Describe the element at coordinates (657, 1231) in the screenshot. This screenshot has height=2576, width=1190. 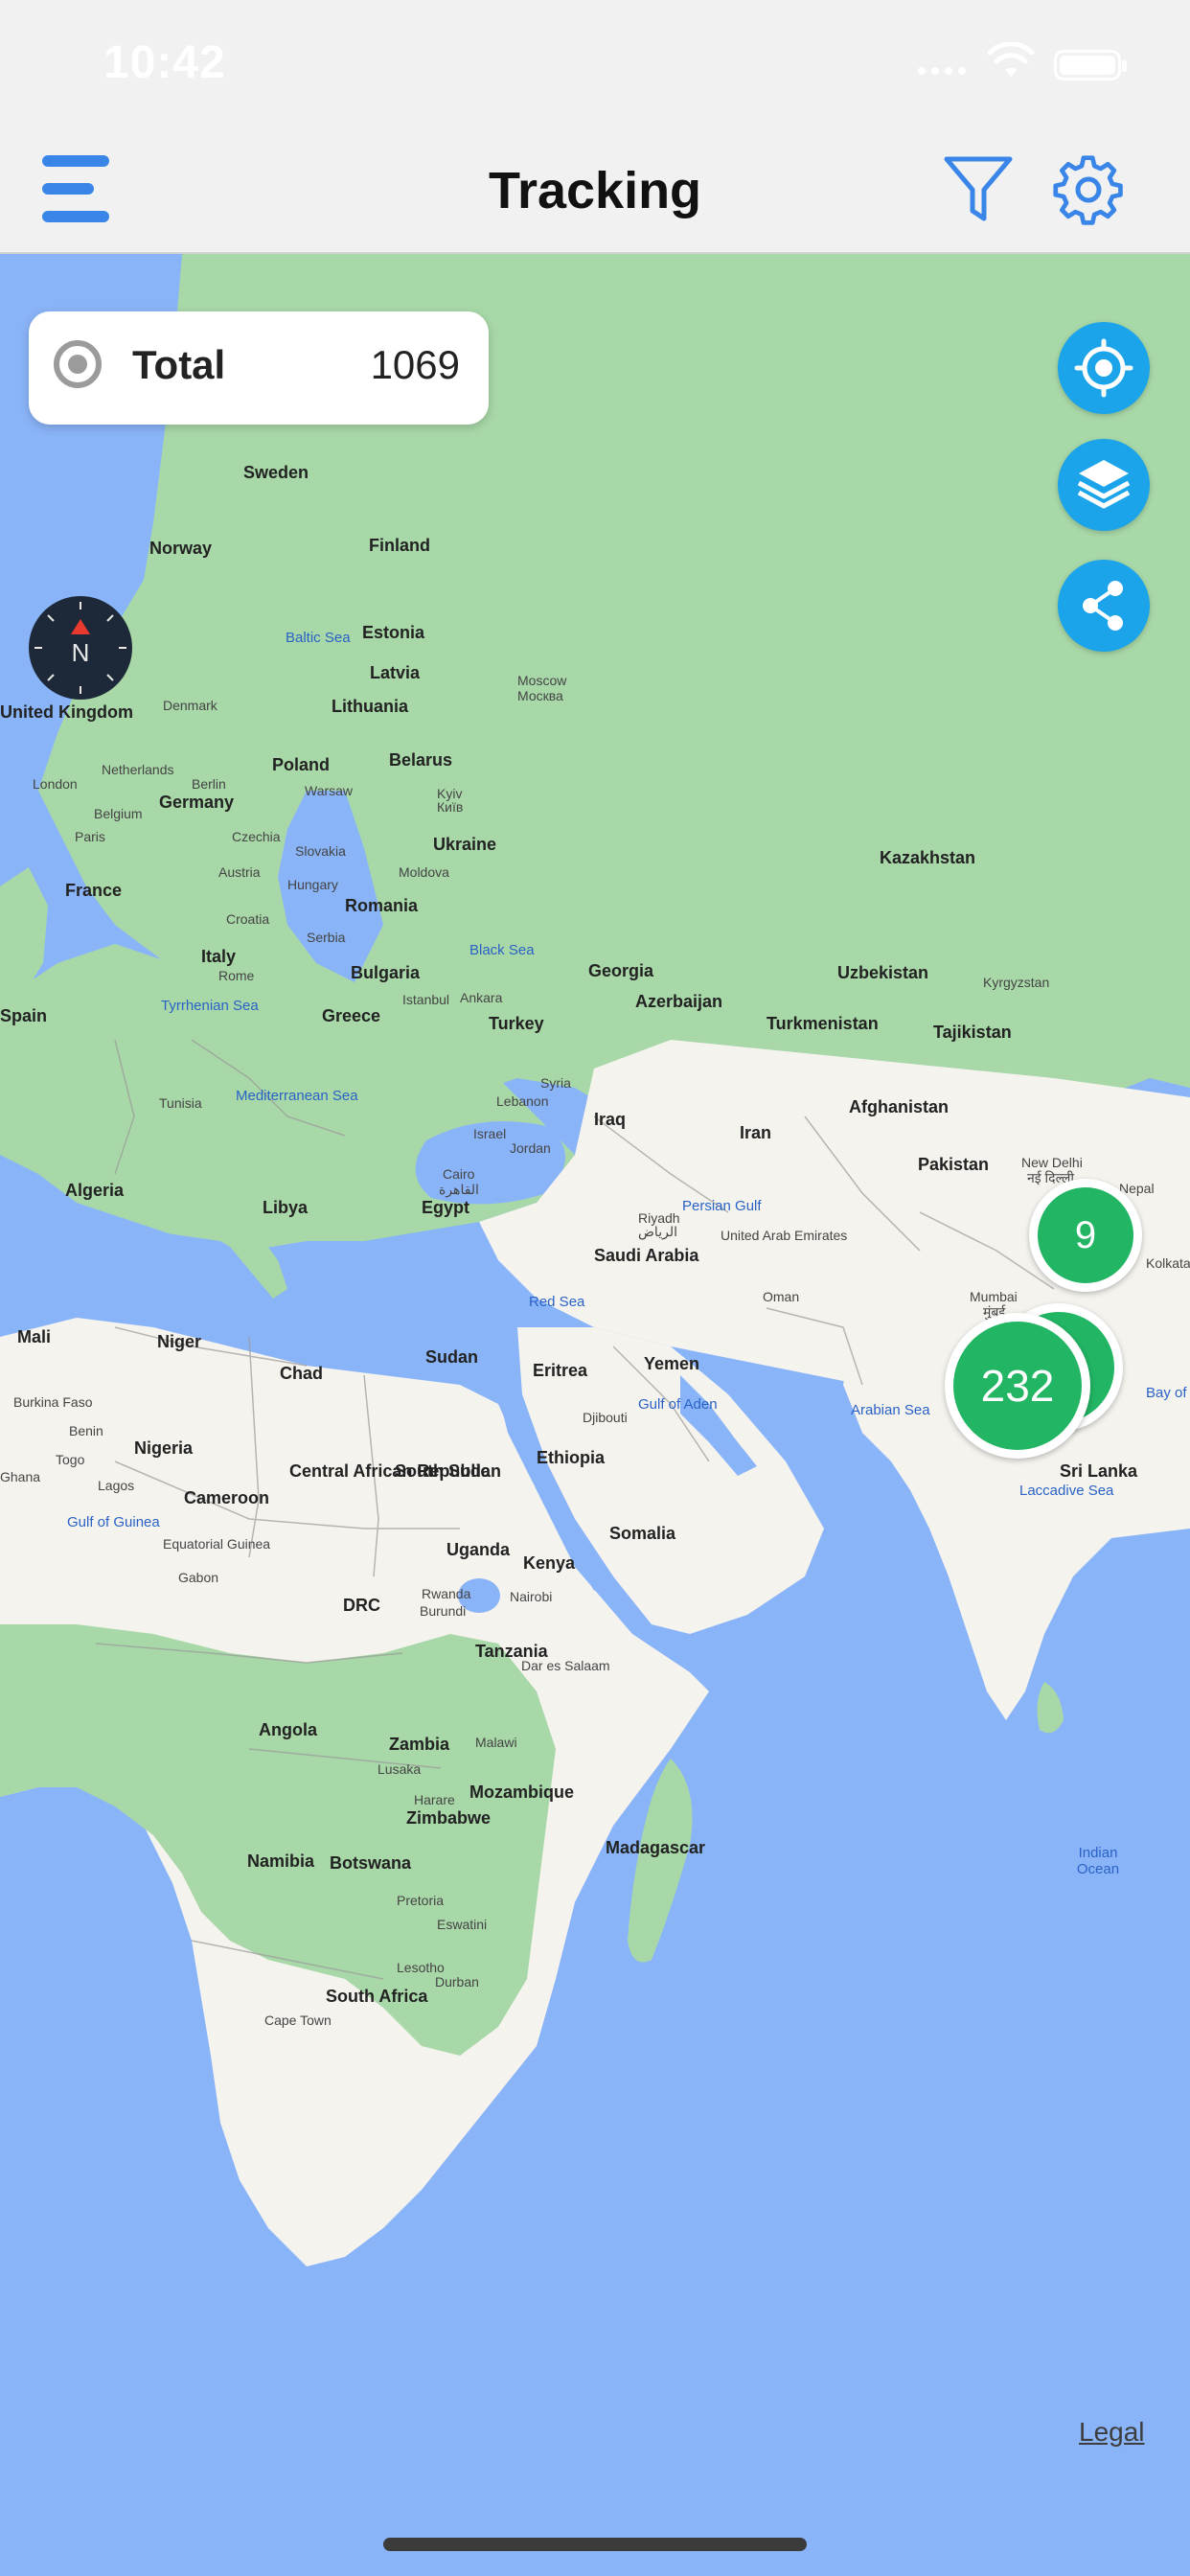
I see `map-label: الرياض` at that location.